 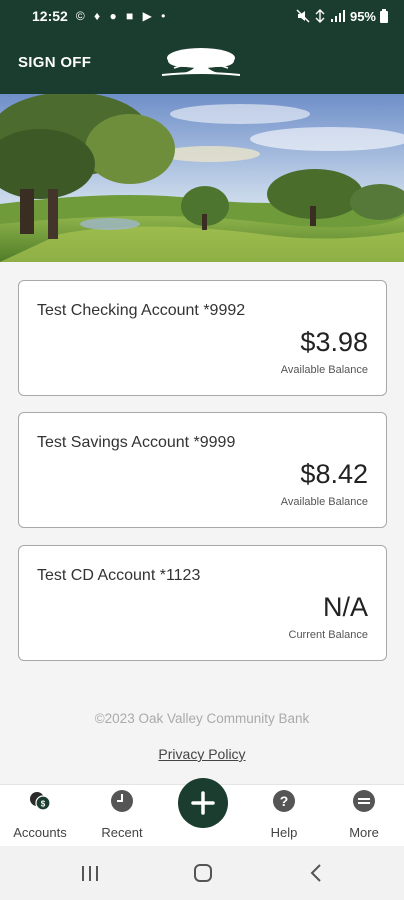 I want to click on account-balance: $3.98, so click(x=334, y=342).